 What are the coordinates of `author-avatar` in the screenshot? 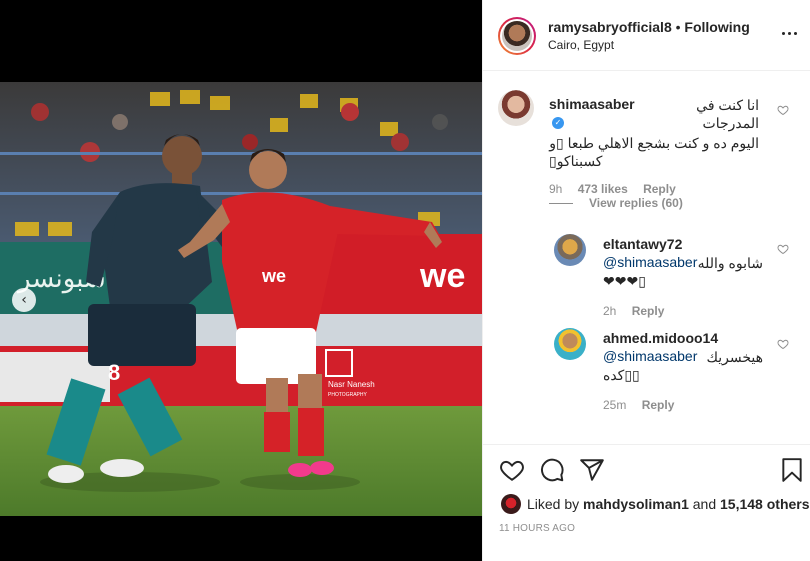 It's located at (517, 36).